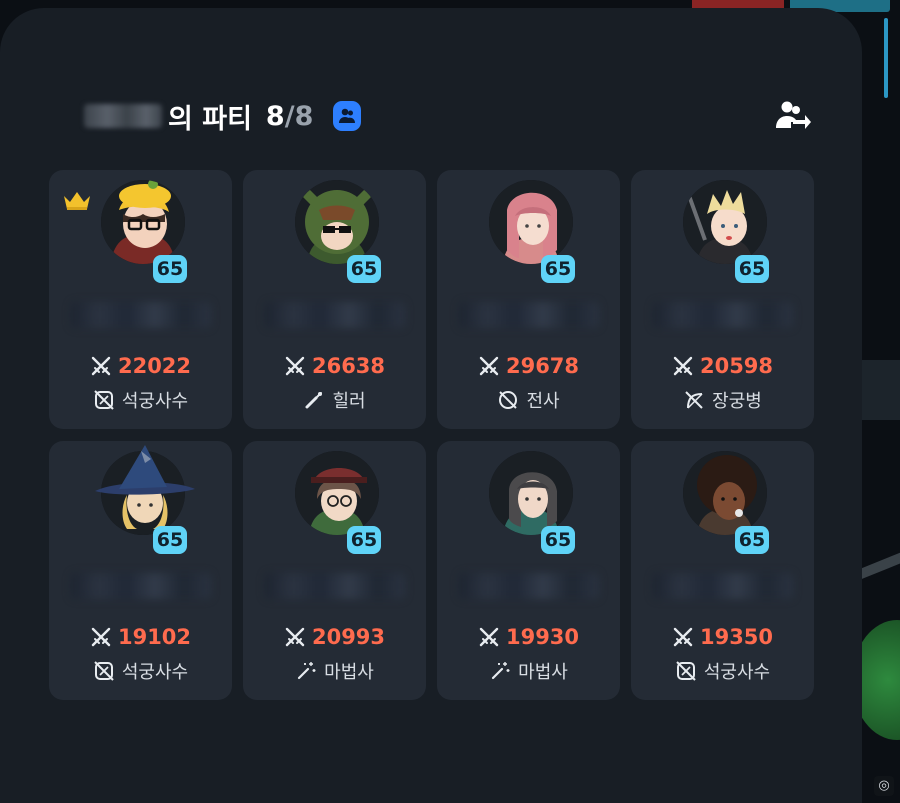 This screenshot has width=900, height=803. I want to click on member-power-value: 19350, so click(736, 637).